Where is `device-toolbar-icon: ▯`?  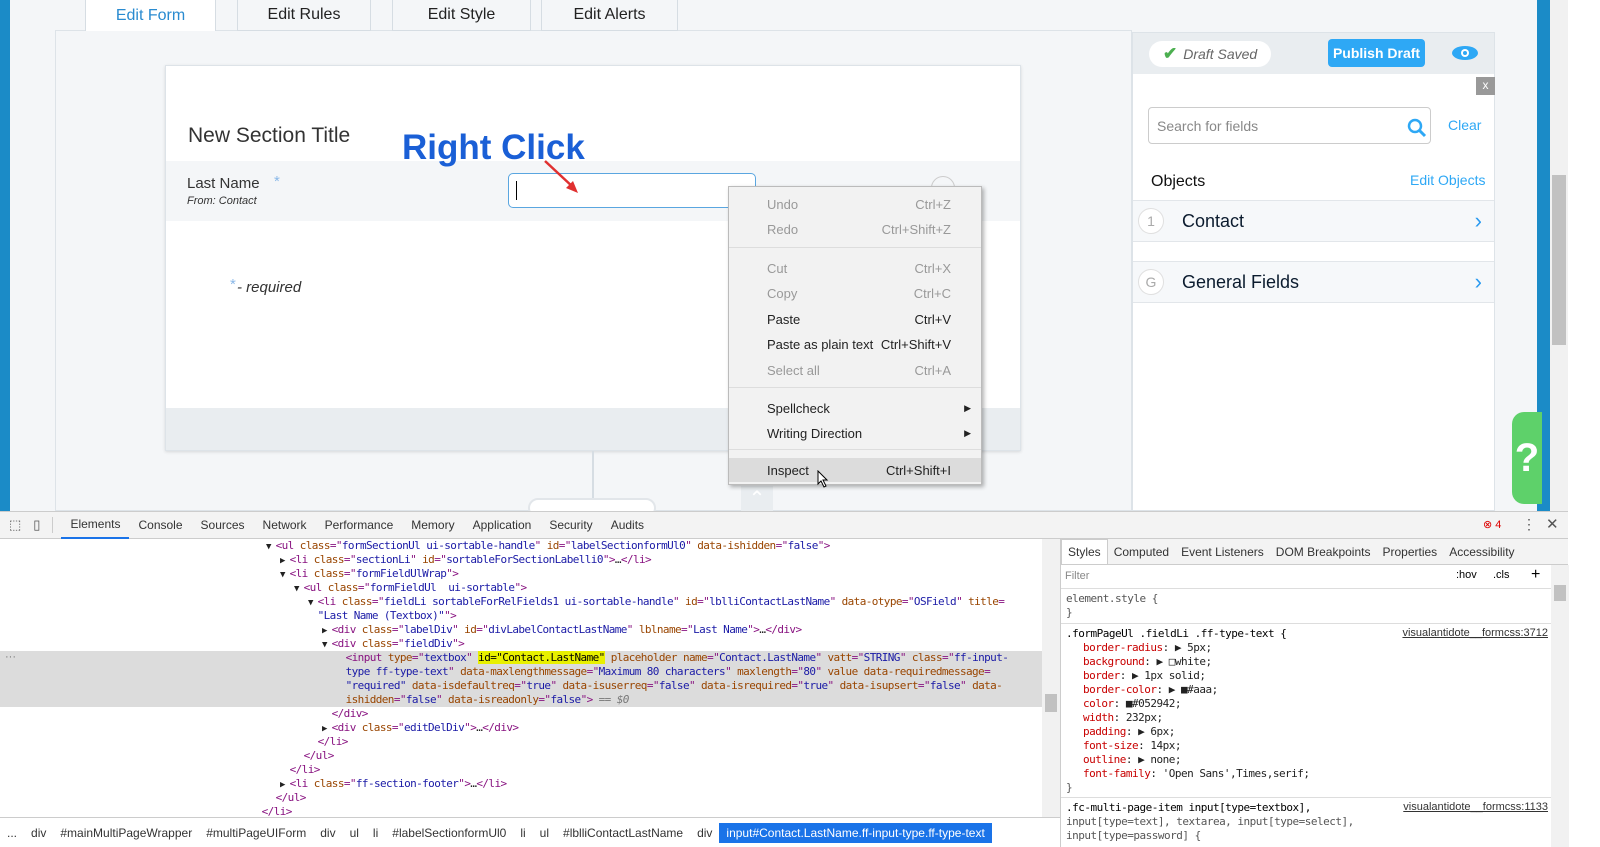
device-toolbar-icon: ▯ is located at coordinates (36, 525).